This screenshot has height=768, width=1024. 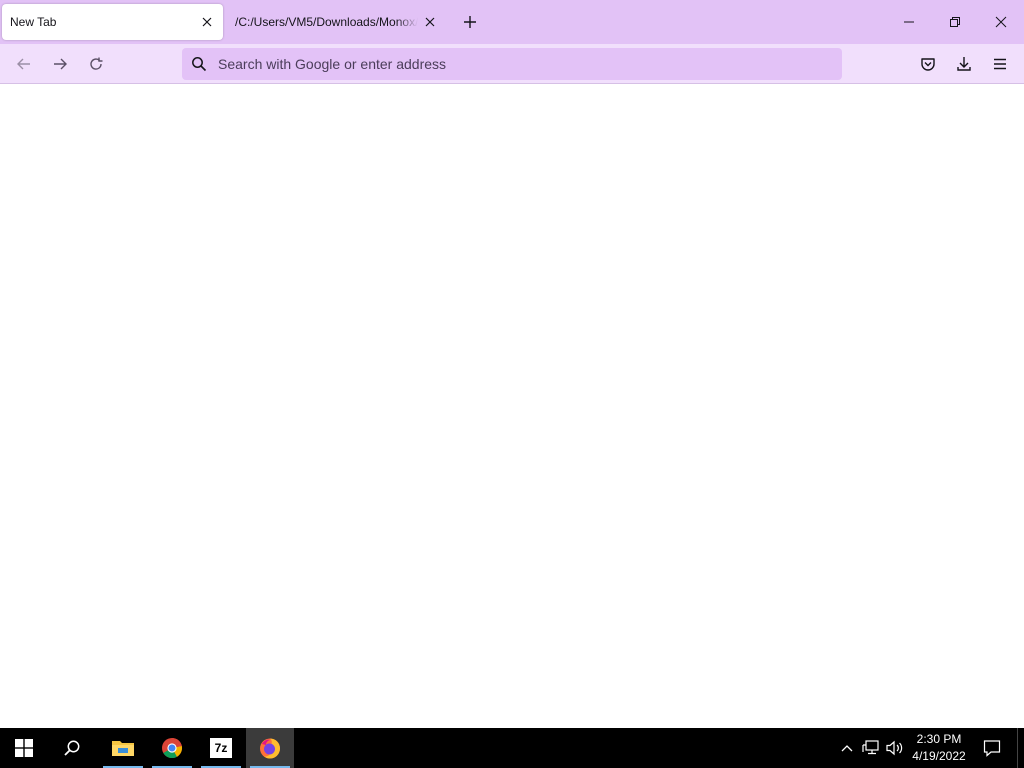 What do you see at coordinates (847, 748) in the screenshot?
I see `chevron-up-icon` at bounding box center [847, 748].